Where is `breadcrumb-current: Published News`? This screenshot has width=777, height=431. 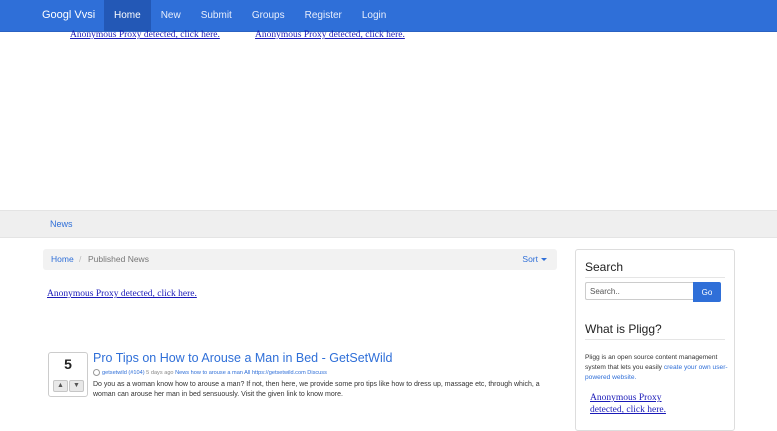 breadcrumb-current: Published News is located at coordinates (118, 259).